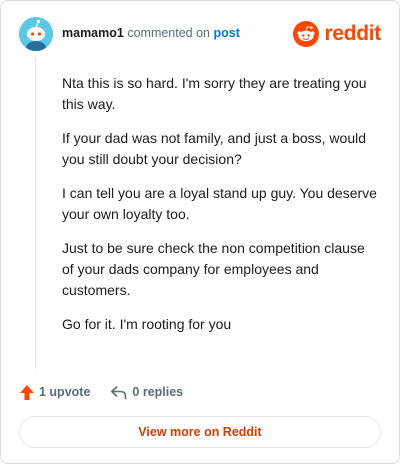 The width and height of the screenshot is (400, 464). What do you see at coordinates (93, 33) in the screenshot?
I see `username: mamamo1` at bounding box center [93, 33].